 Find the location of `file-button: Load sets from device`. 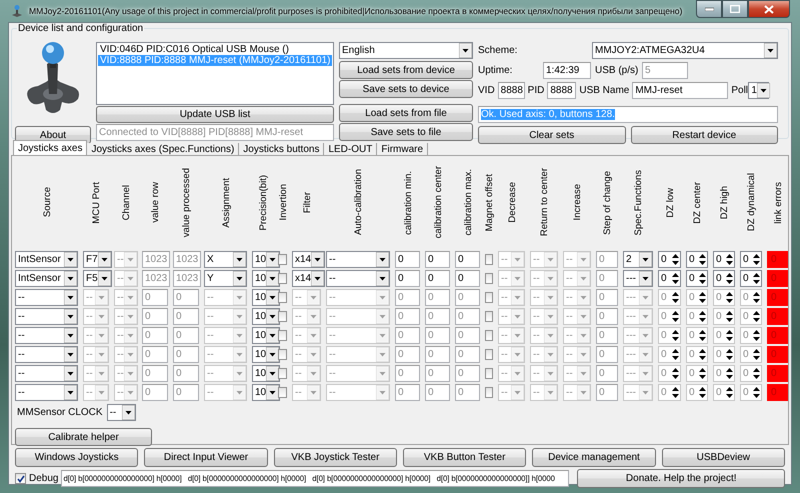

file-button: Load sets from device is located at coordinates (406, 70).